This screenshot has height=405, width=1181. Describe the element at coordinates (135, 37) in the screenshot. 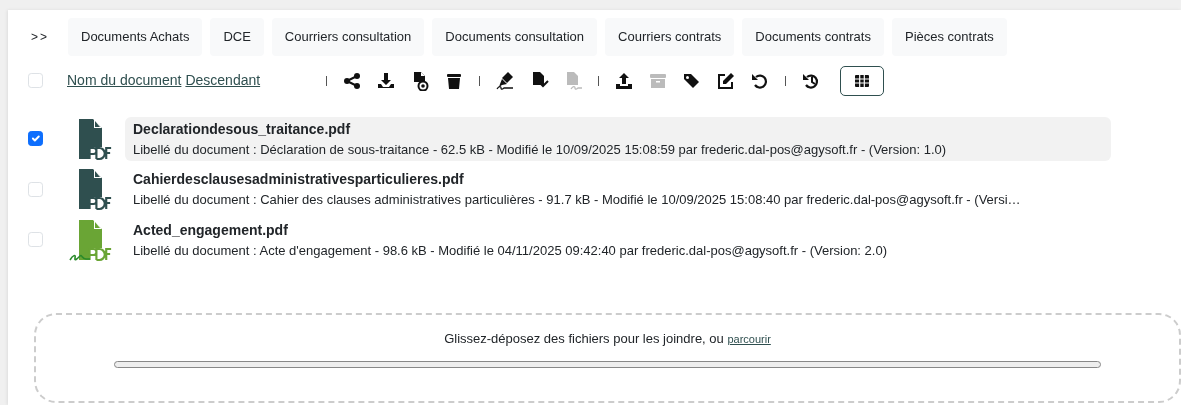

I see `tab: Documents Achats` at that location.